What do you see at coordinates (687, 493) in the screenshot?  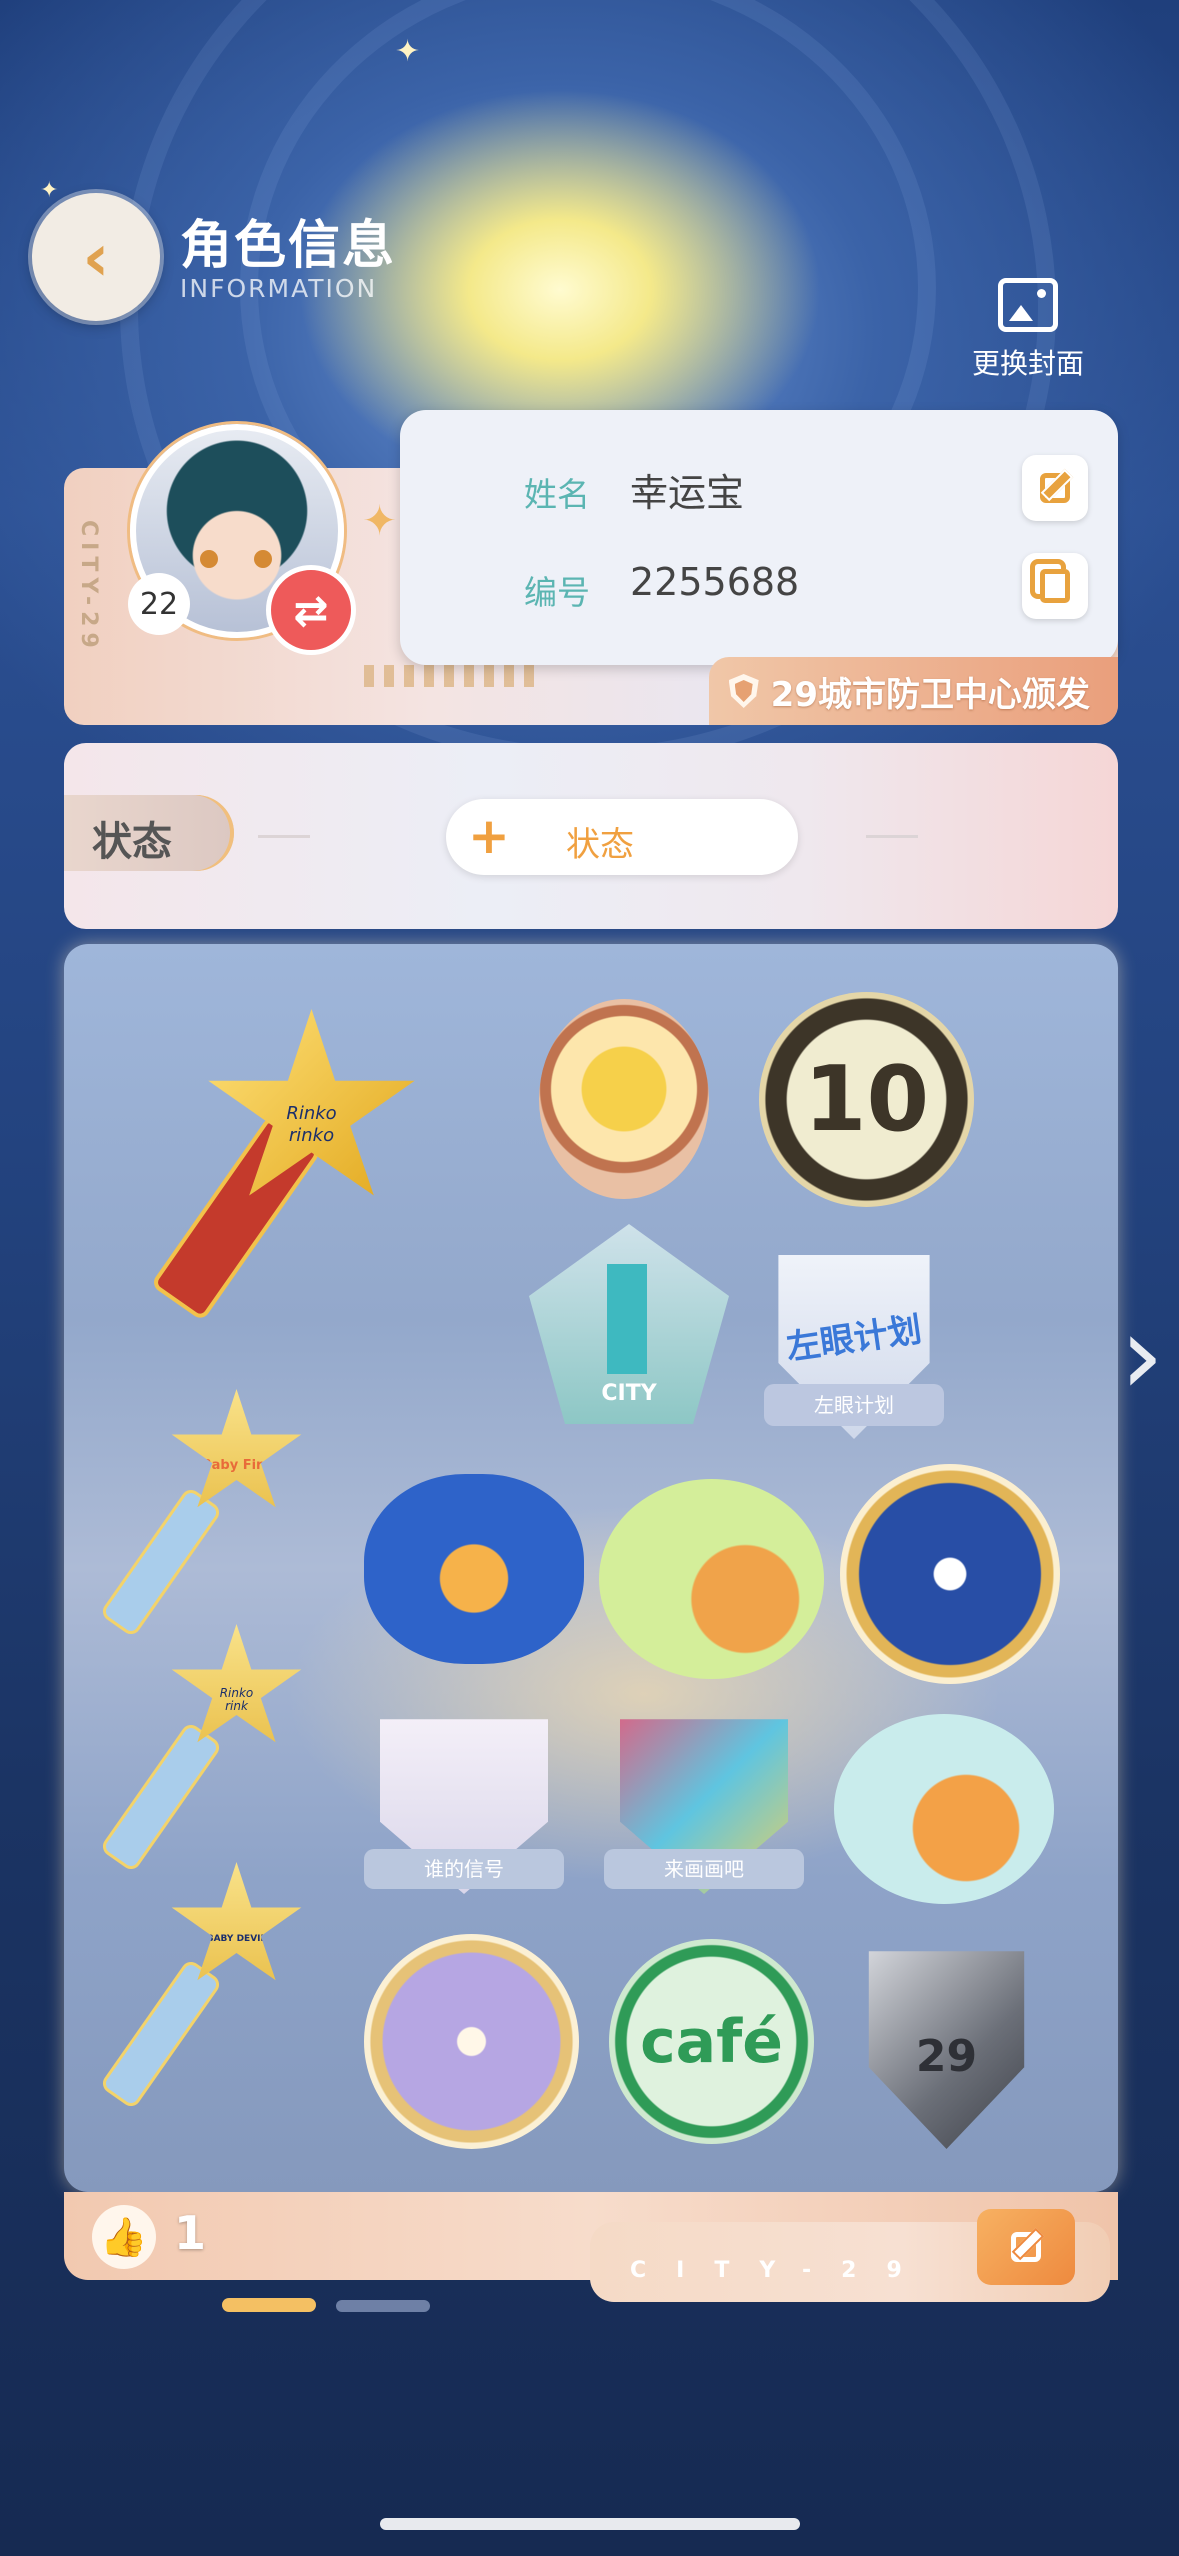 I see `name-value: 幸运宝` at bounding box center [687, 493].